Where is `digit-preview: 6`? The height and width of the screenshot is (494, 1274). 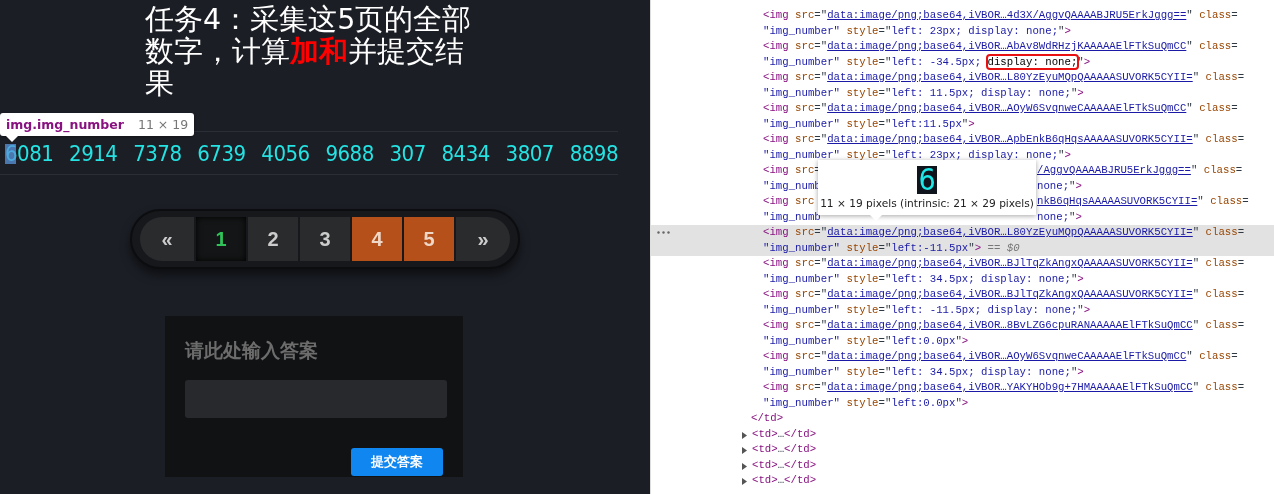 digit-preview: 6 is located at coordinates (927, 180).